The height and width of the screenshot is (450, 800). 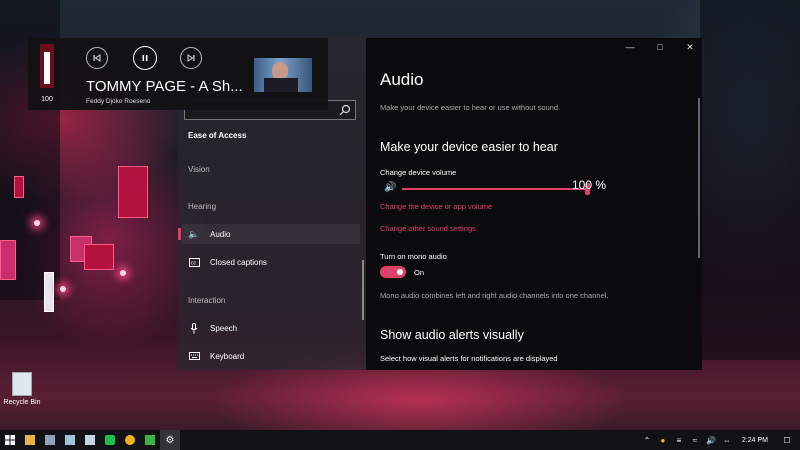 What do you see at coordinates (194, 233) in the screenshot?
I see `speaker-icon: 🔈` at bounding box center [194, 233].